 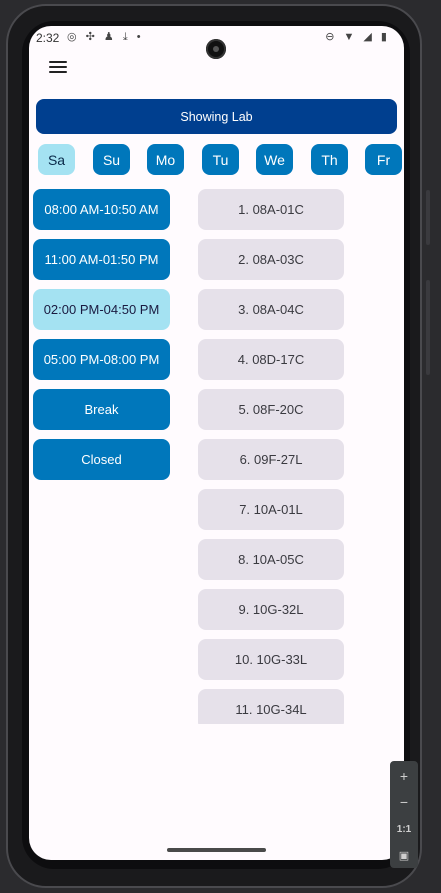 What do you see at coordinates (428, 327) in the screenshot?
I see `power-button` at bounding box center [428, 327].